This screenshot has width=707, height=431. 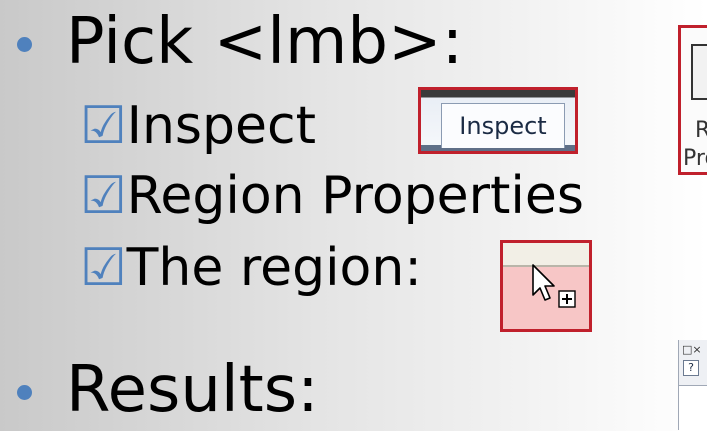 I want to click on list-item-region-properties: ☑Region Properties, so click(x=332, y=196).